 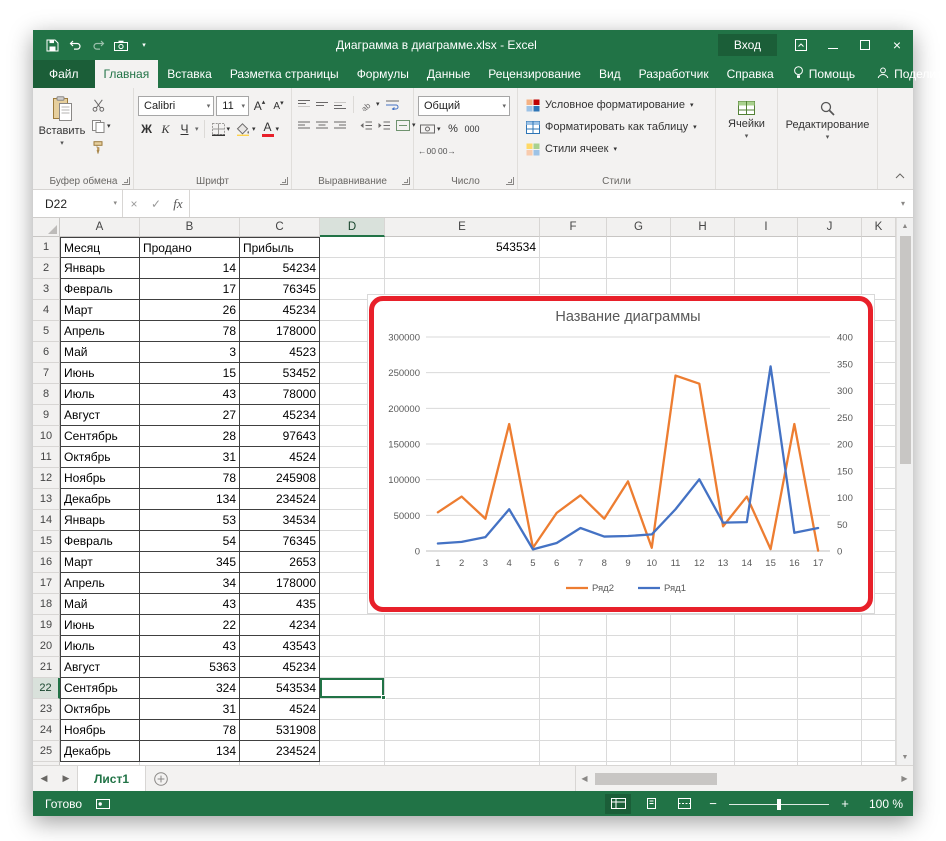 What do you see at coordinates (271, 129) in the screenshot?
I see `font-color-button: А ▾` at bounding box center [271, 129].